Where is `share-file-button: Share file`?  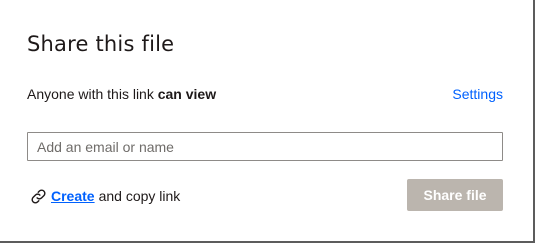
share-file-button: Share file is located at coordinates (455, 195).